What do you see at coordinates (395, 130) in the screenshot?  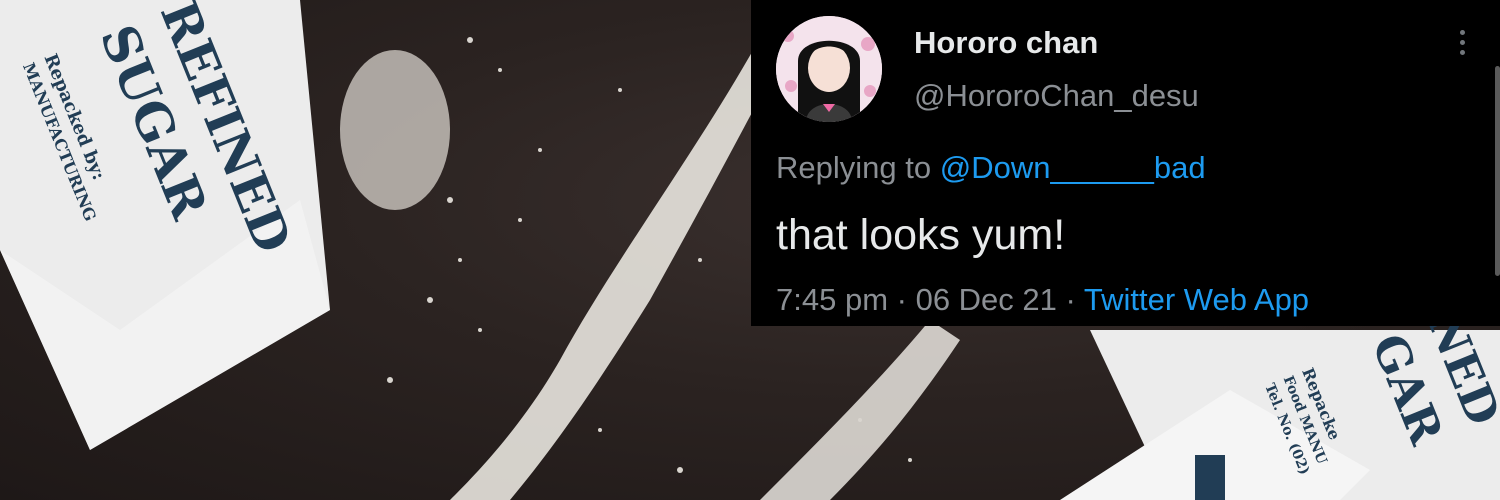 I see `sugar-pile` at bounding box center [395, 130].